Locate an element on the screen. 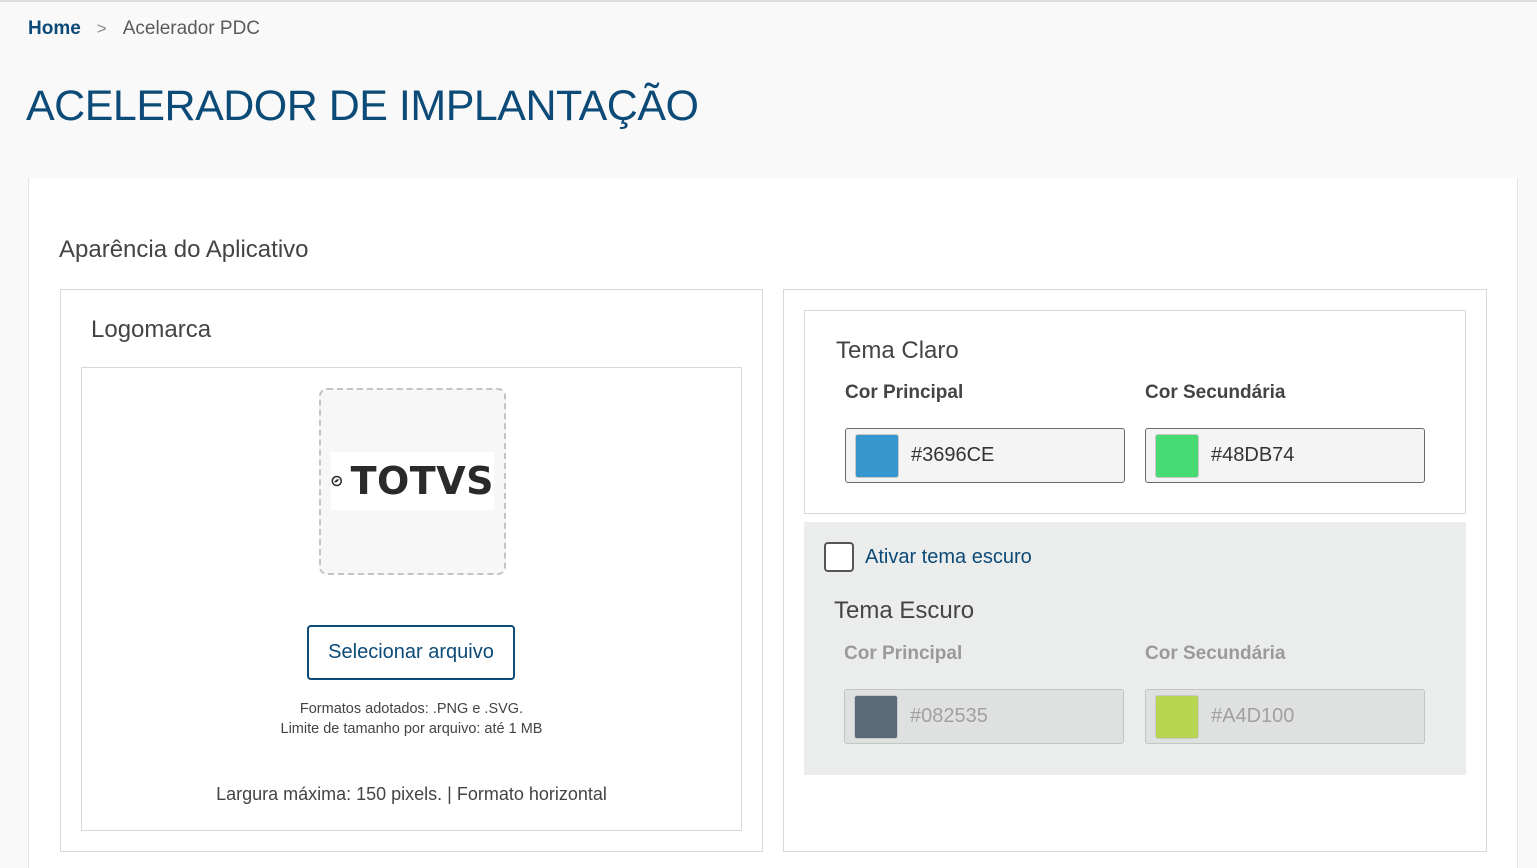  light-primary-color-field: #3696CE is located at coordinates (985, 455).